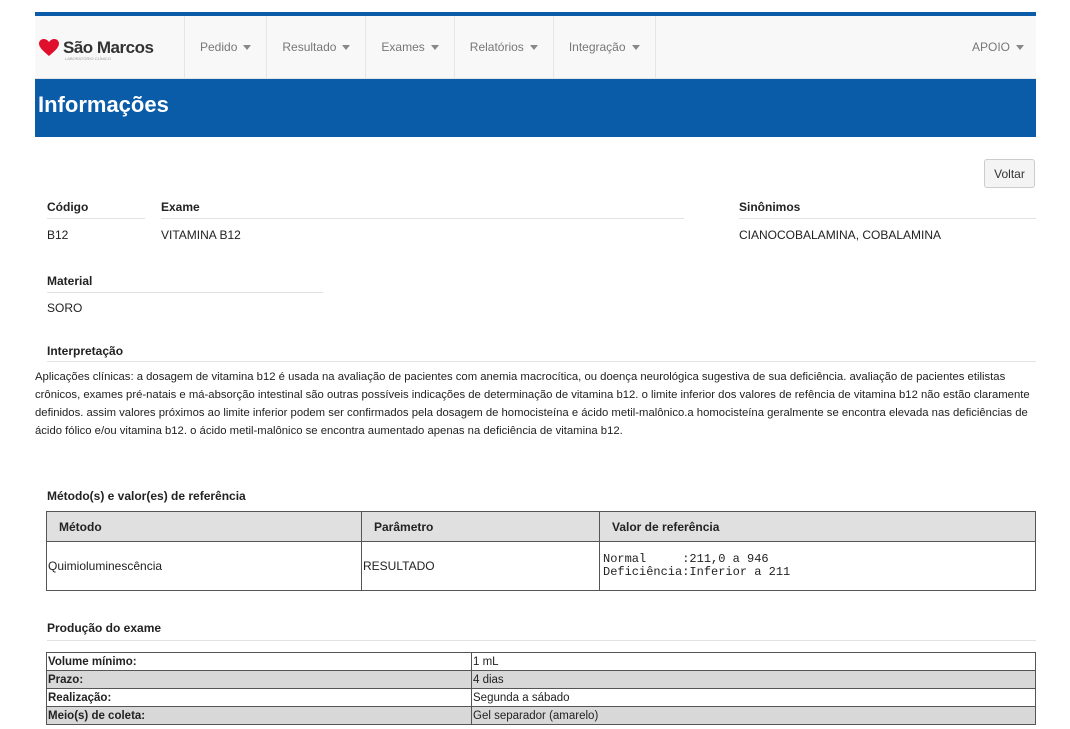  I want to click on nav-item-label: Resultado, so click(309, 47).